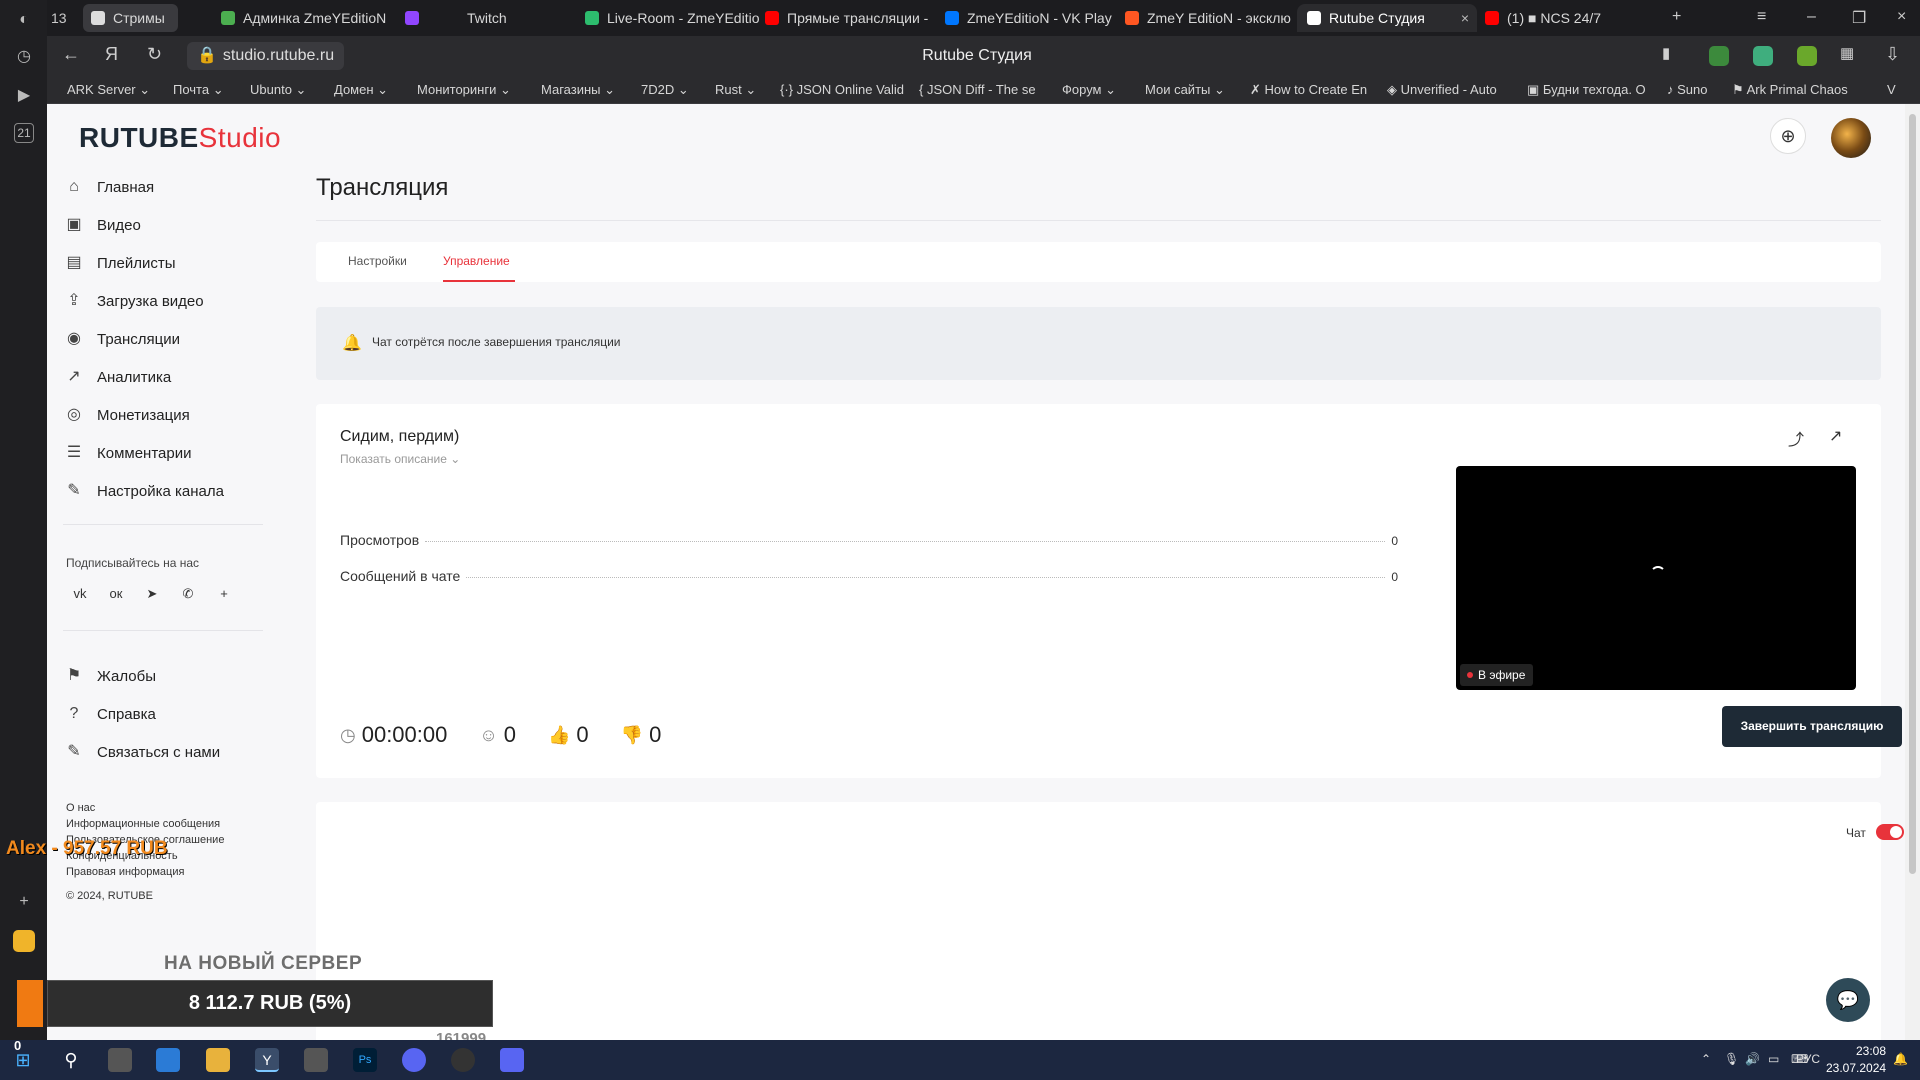  Describe the element at coordinates (463, 1060) in the screenshot. I see `obs-icon` at that location.